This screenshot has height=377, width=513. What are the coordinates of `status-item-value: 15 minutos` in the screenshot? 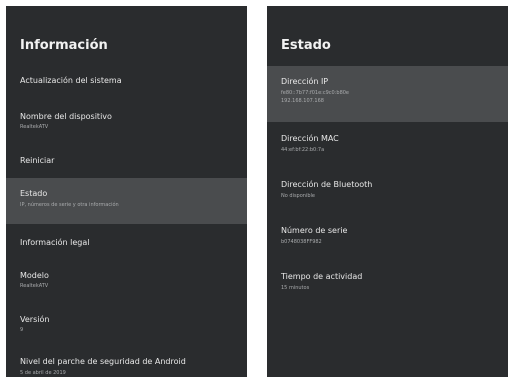 It's located at (295, 288).